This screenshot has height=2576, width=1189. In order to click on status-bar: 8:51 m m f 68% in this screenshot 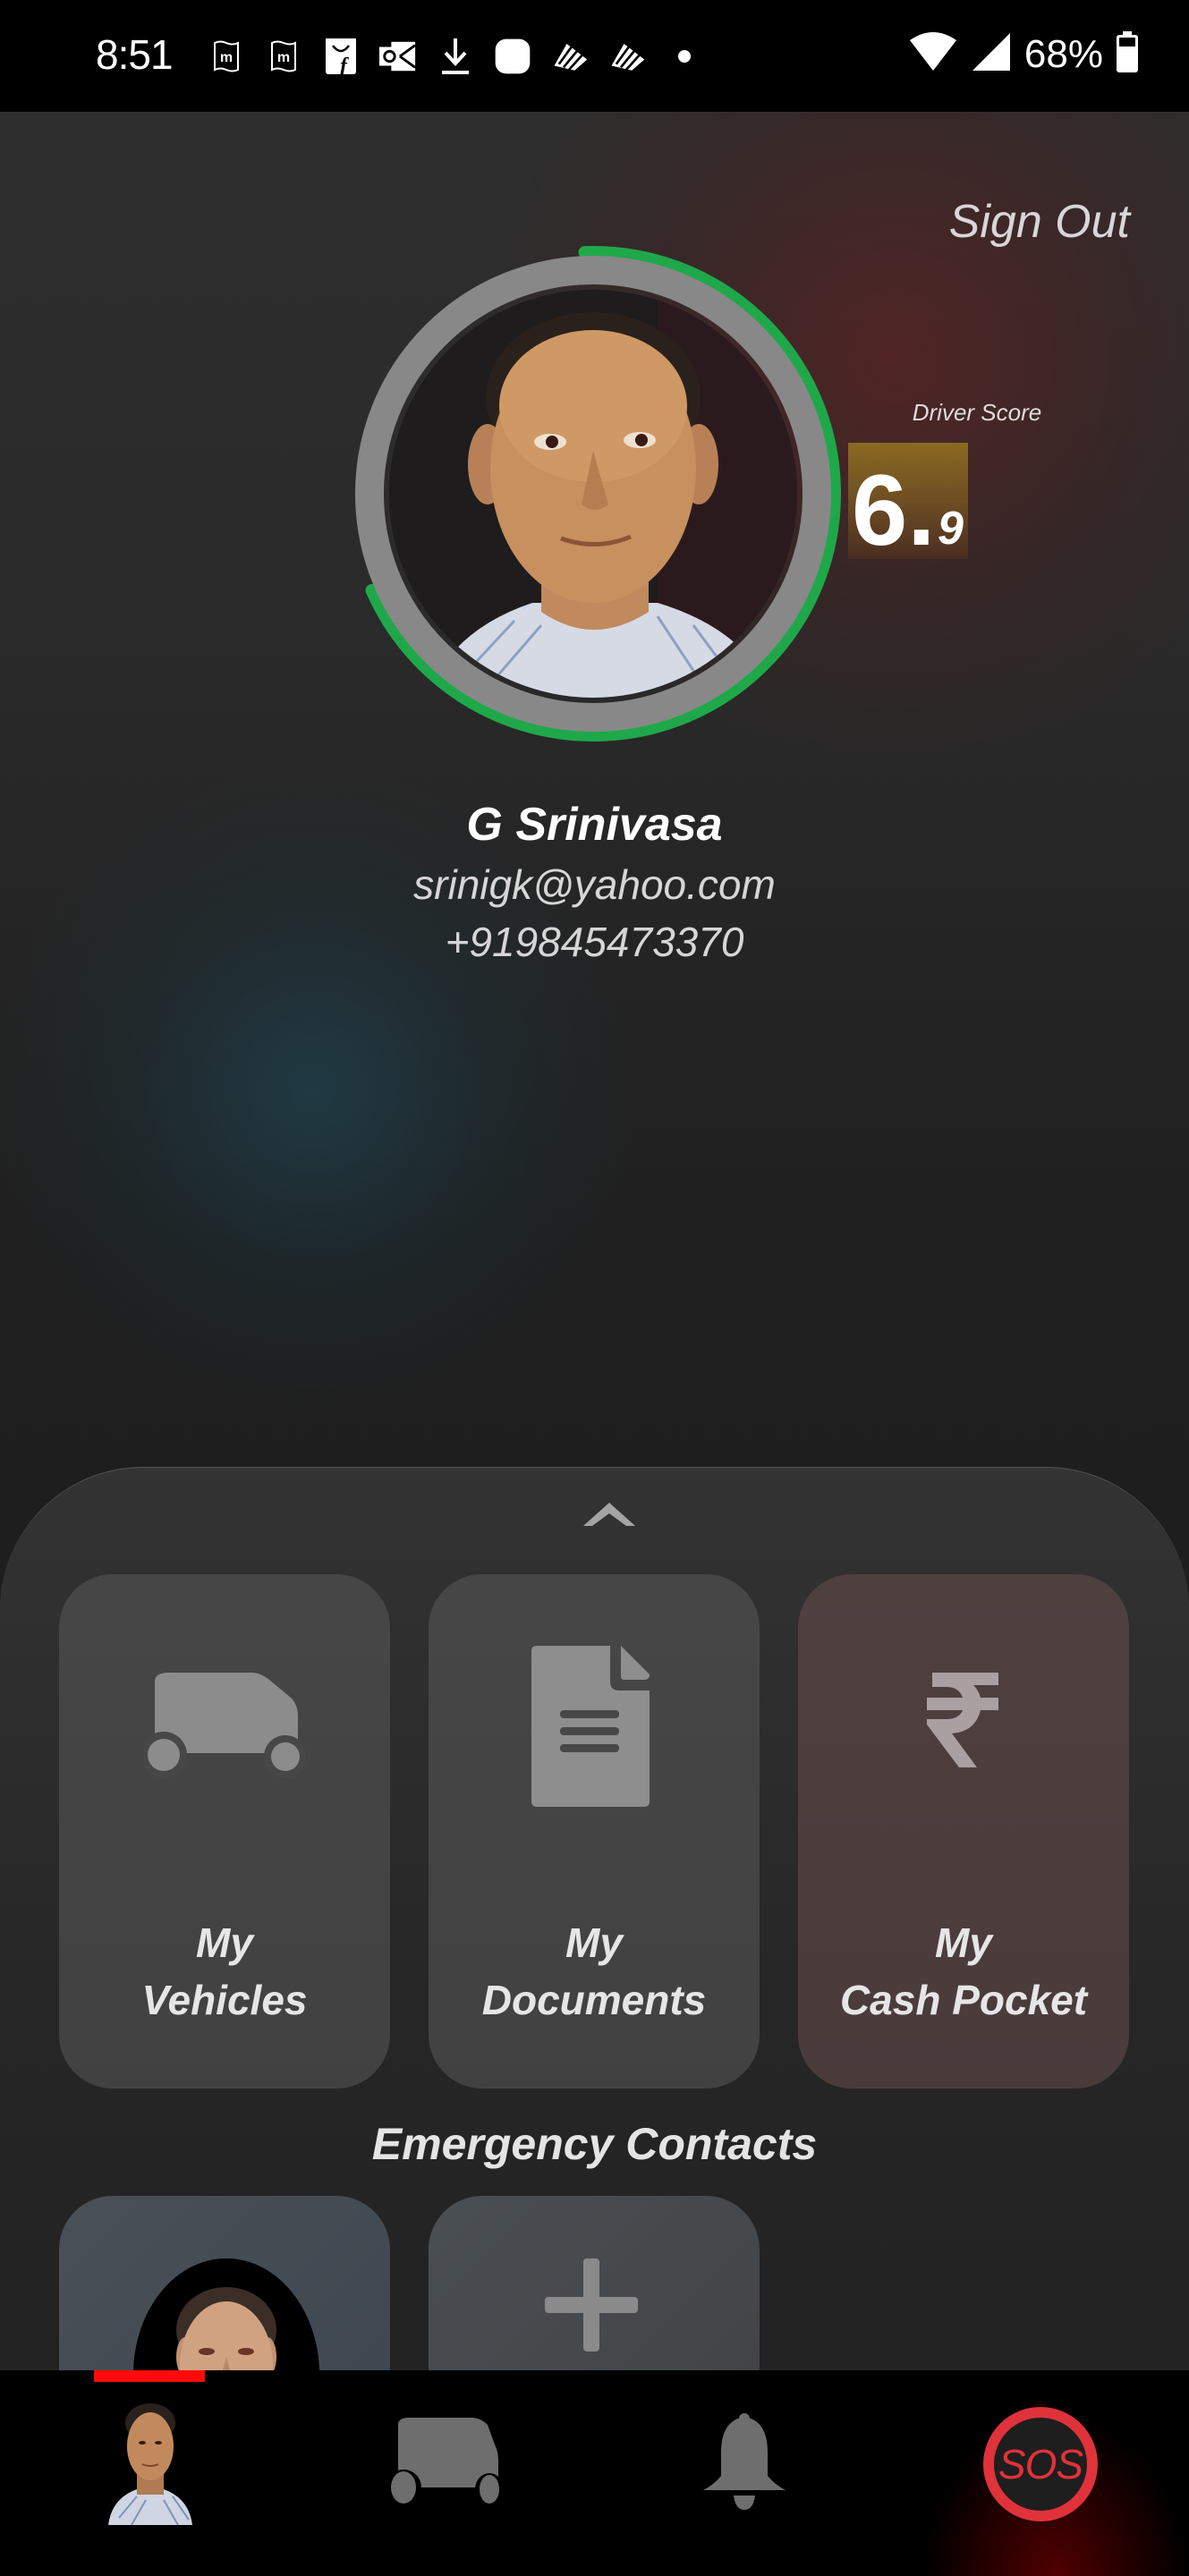, I will do `click(594, 56)`.